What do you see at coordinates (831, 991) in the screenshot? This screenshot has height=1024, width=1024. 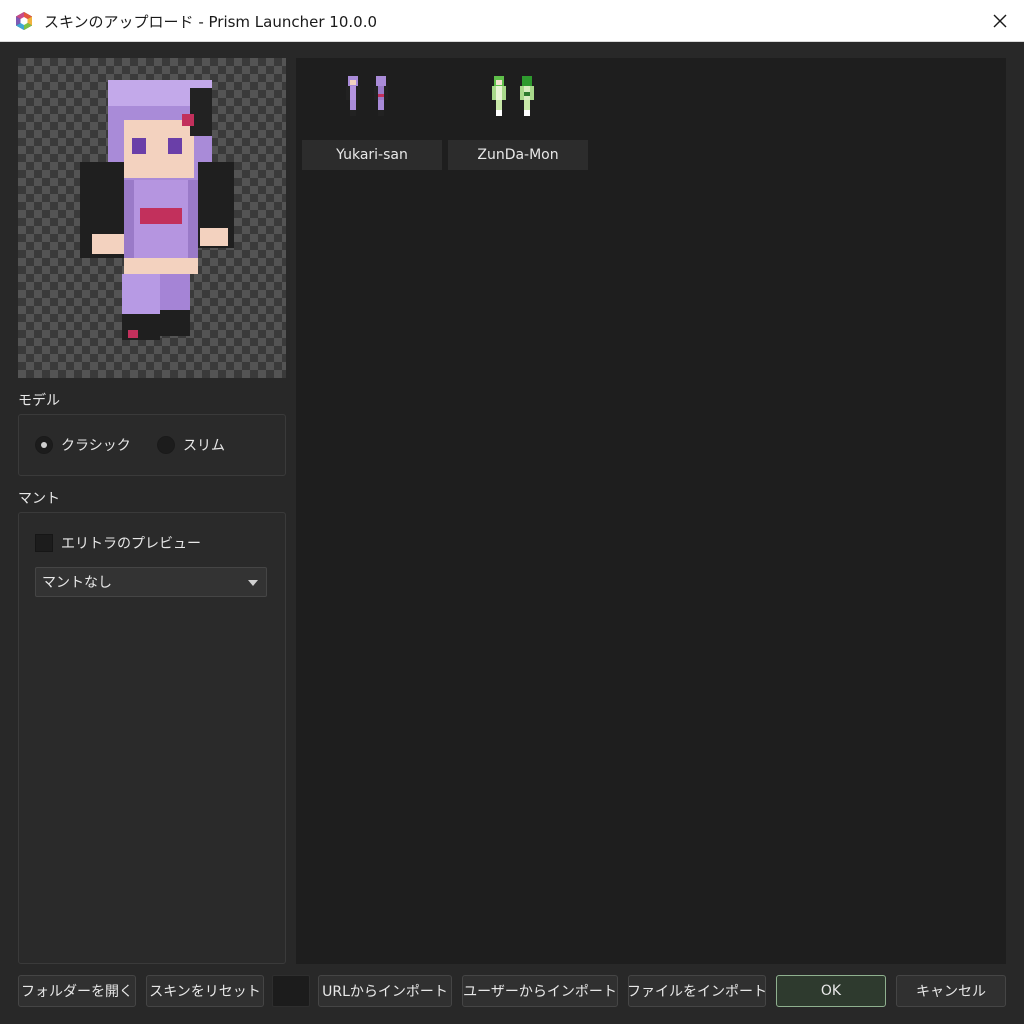 I see `ok-button: OK` at bounding box center [831, 991].